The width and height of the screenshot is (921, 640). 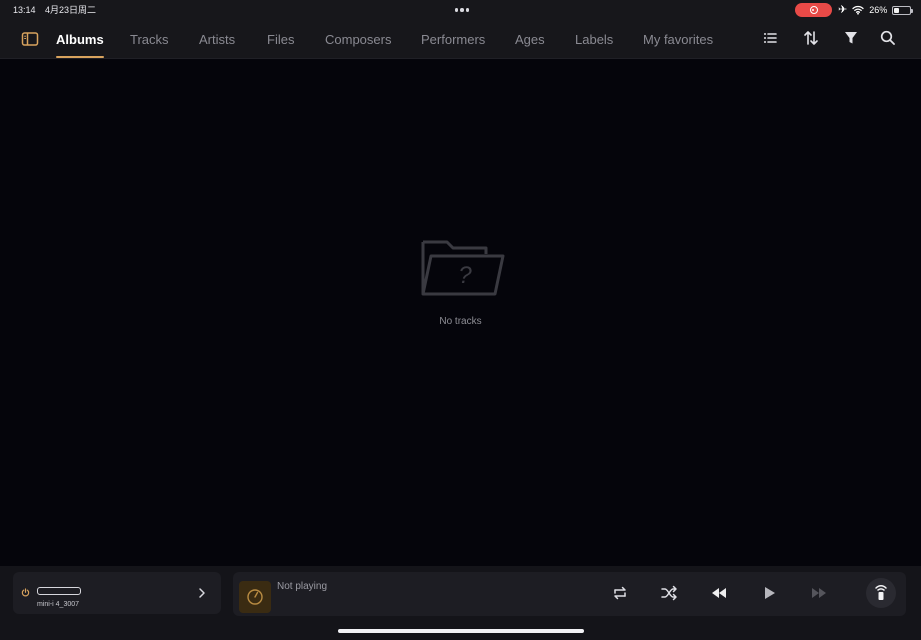 I want to click on home-indicator, so click(x=461, y=631).